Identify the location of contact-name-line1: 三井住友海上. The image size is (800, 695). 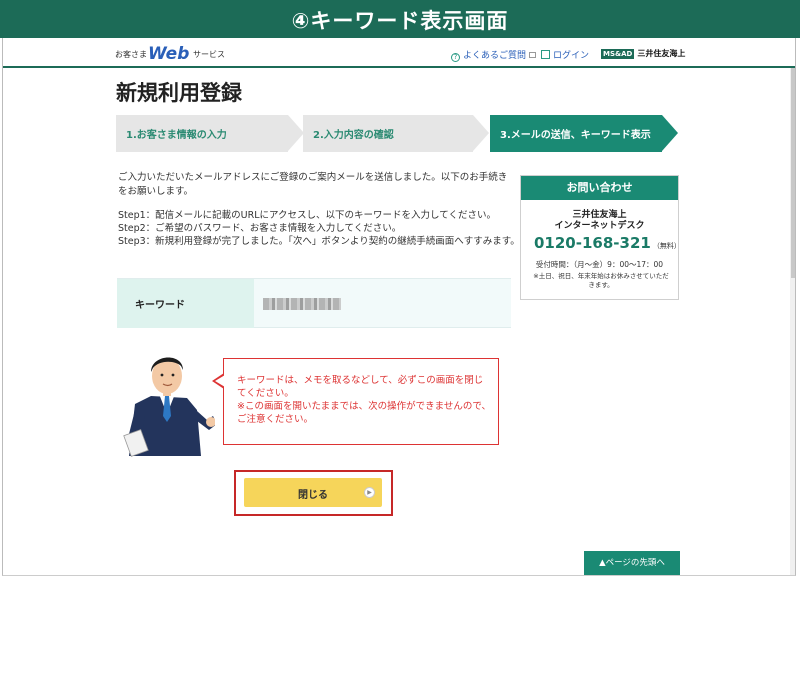
(599, 215).